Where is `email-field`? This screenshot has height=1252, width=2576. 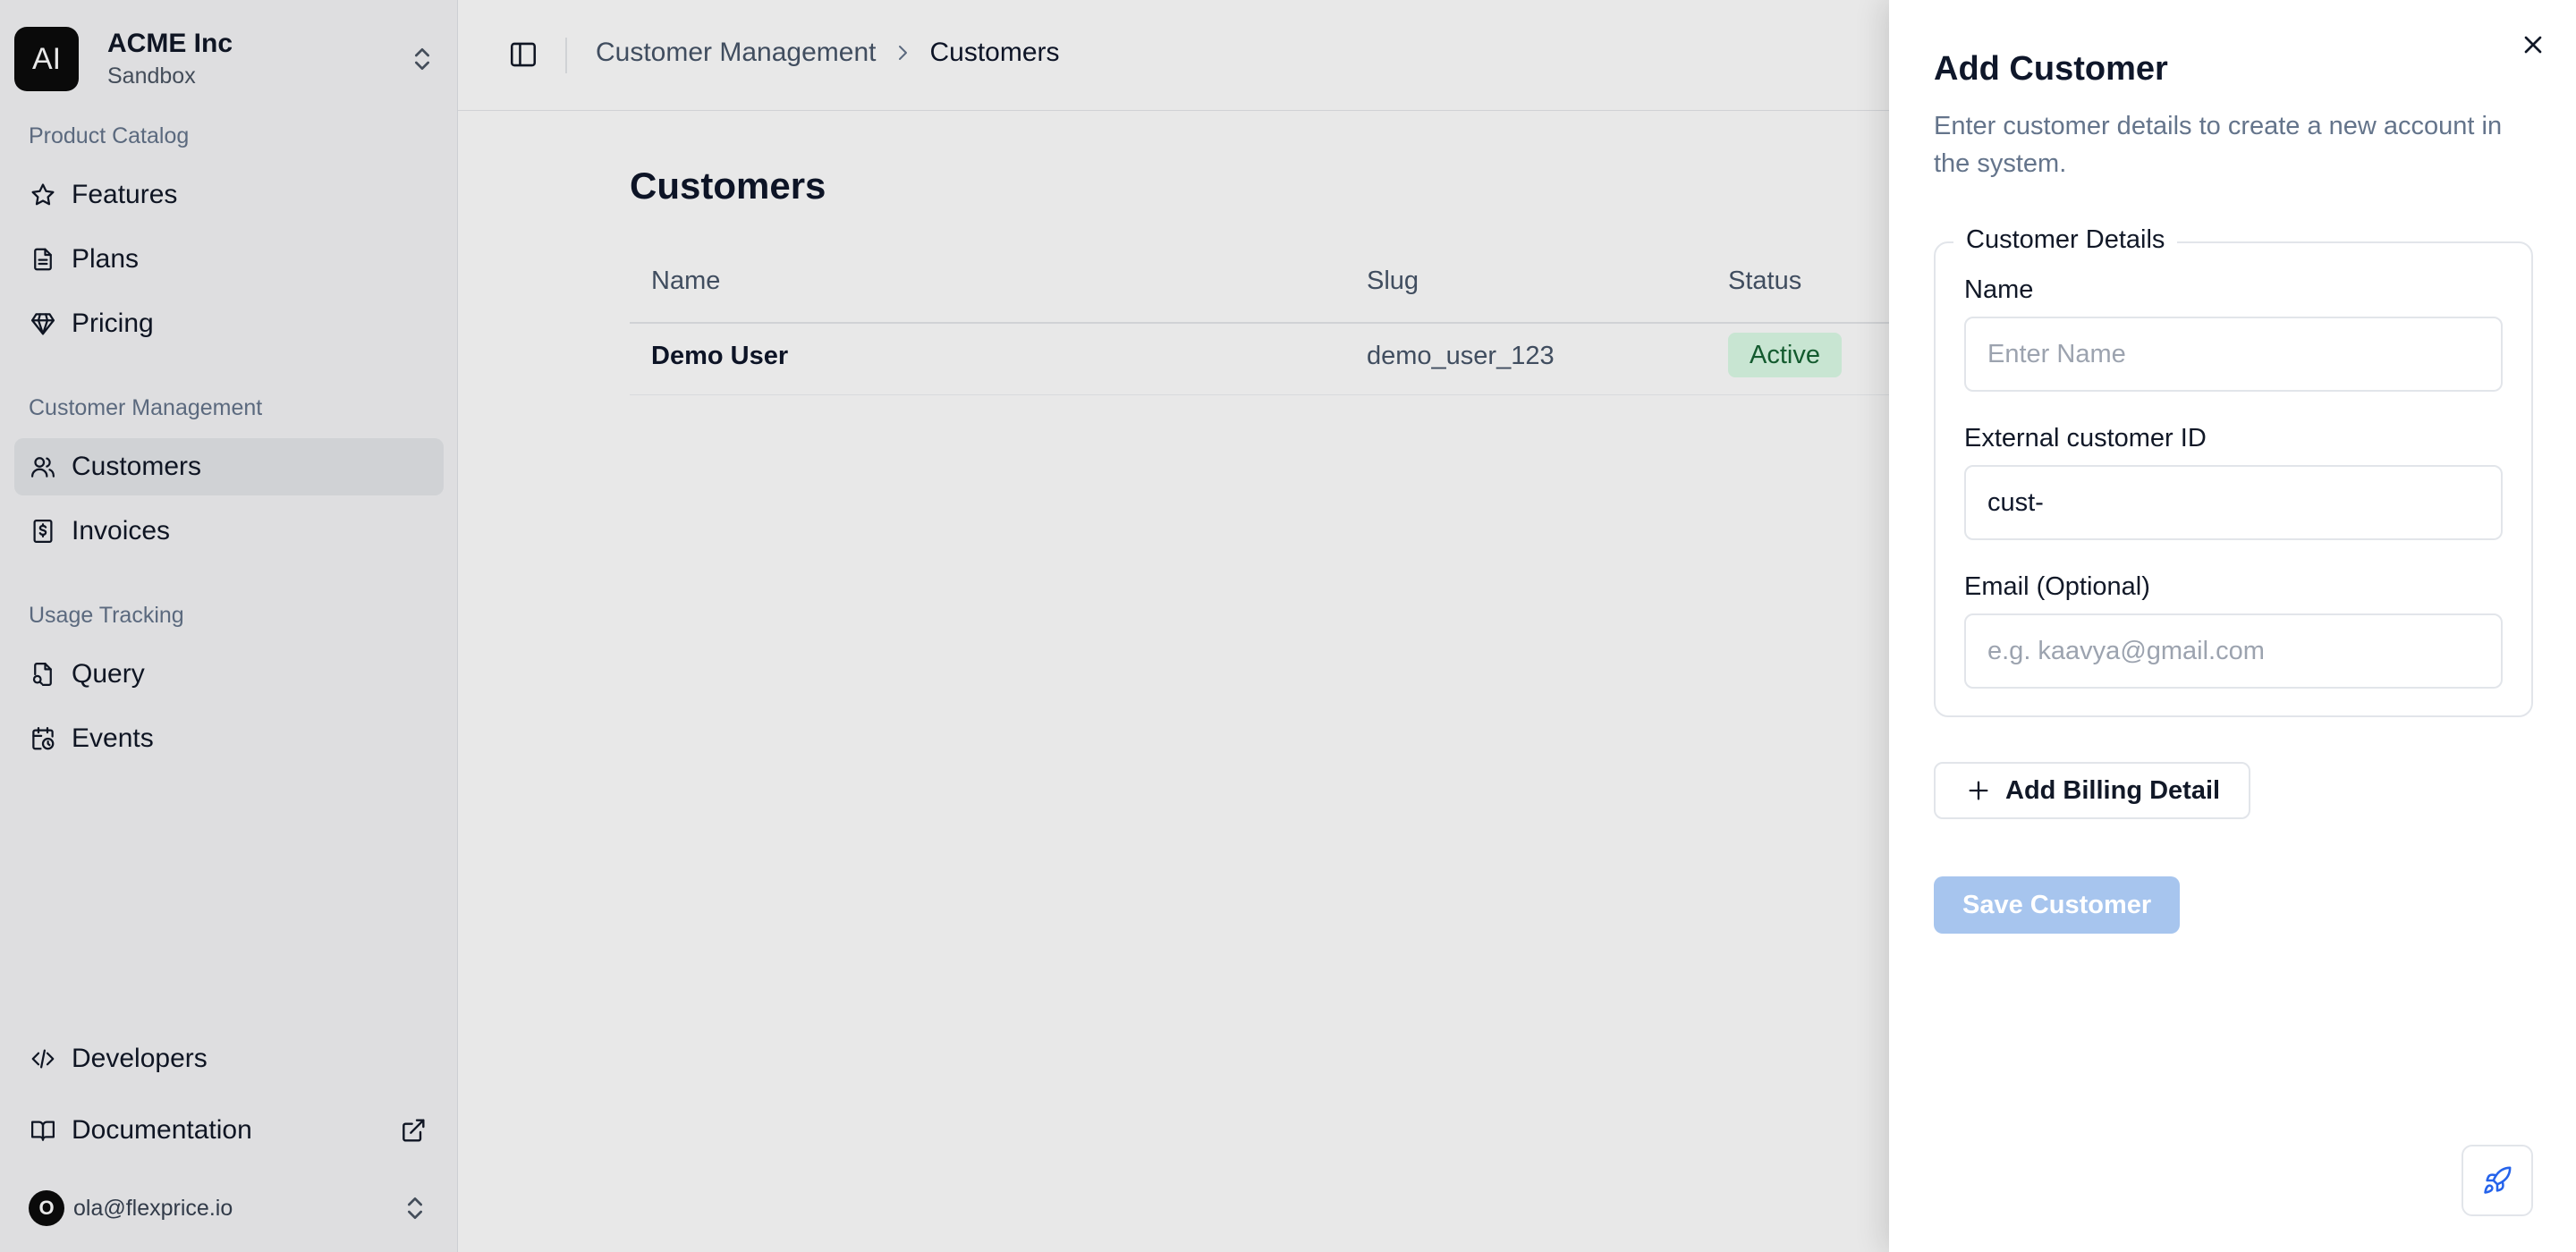 email-field is located at coordinates (2233, 651).